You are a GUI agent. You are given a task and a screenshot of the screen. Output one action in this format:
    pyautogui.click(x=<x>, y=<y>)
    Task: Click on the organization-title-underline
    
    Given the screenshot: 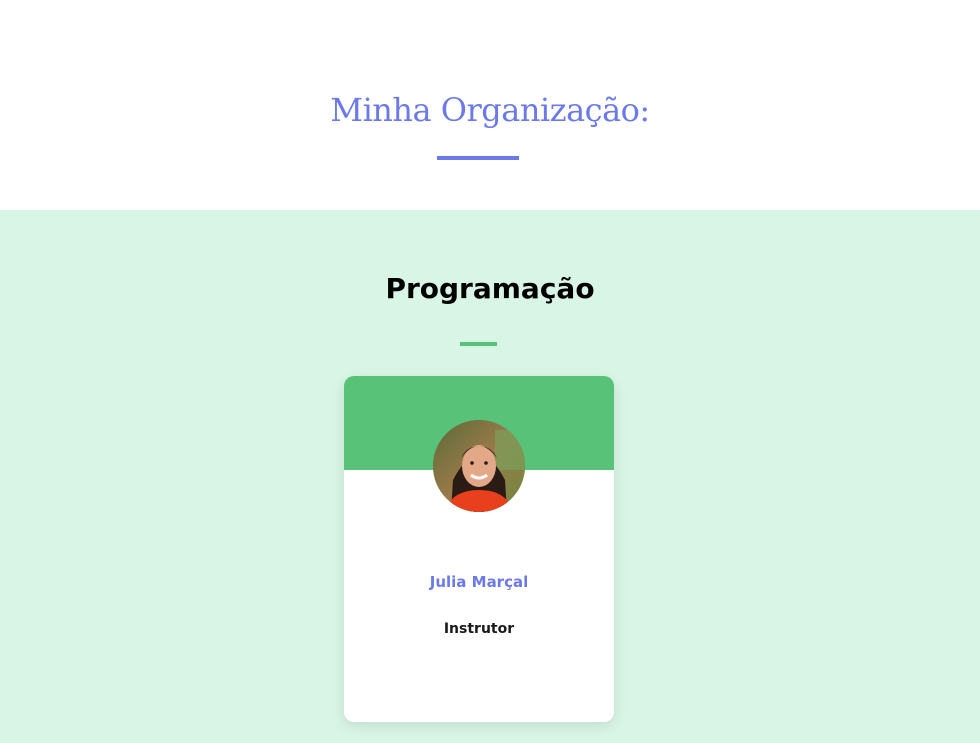 What is the action you would take?
    pyautogui.click(x=478, y=158)
    